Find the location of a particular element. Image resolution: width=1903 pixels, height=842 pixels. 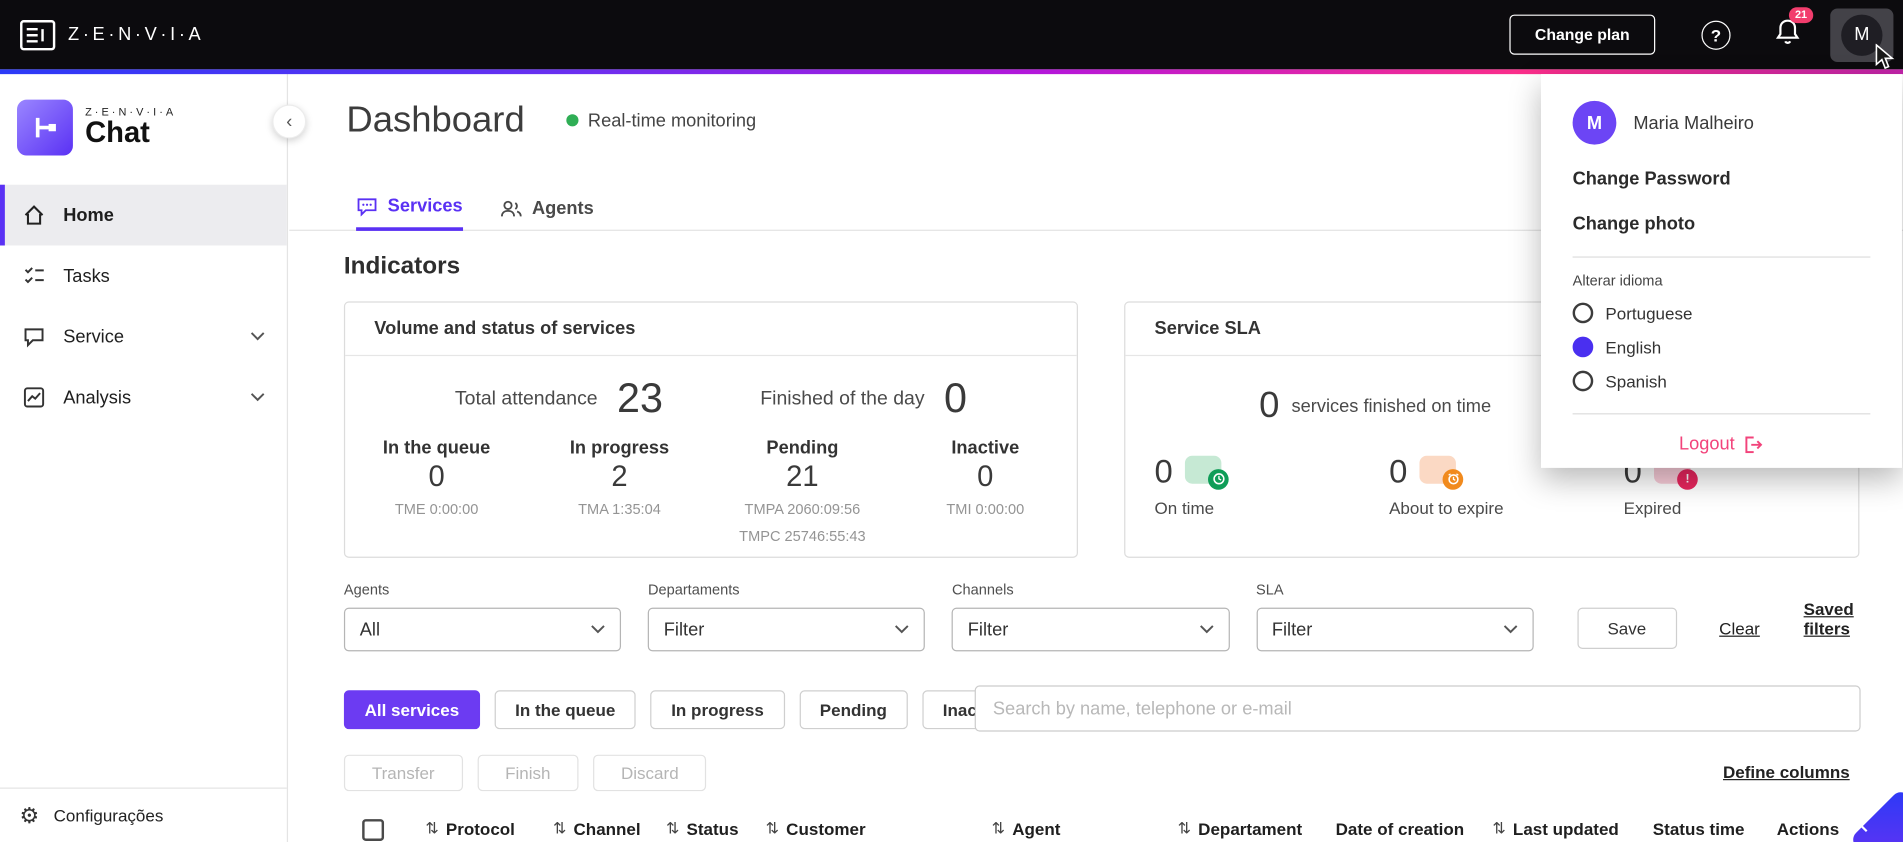

finished-of-day-label: Finished of the day is located at coordinates (842, 398).